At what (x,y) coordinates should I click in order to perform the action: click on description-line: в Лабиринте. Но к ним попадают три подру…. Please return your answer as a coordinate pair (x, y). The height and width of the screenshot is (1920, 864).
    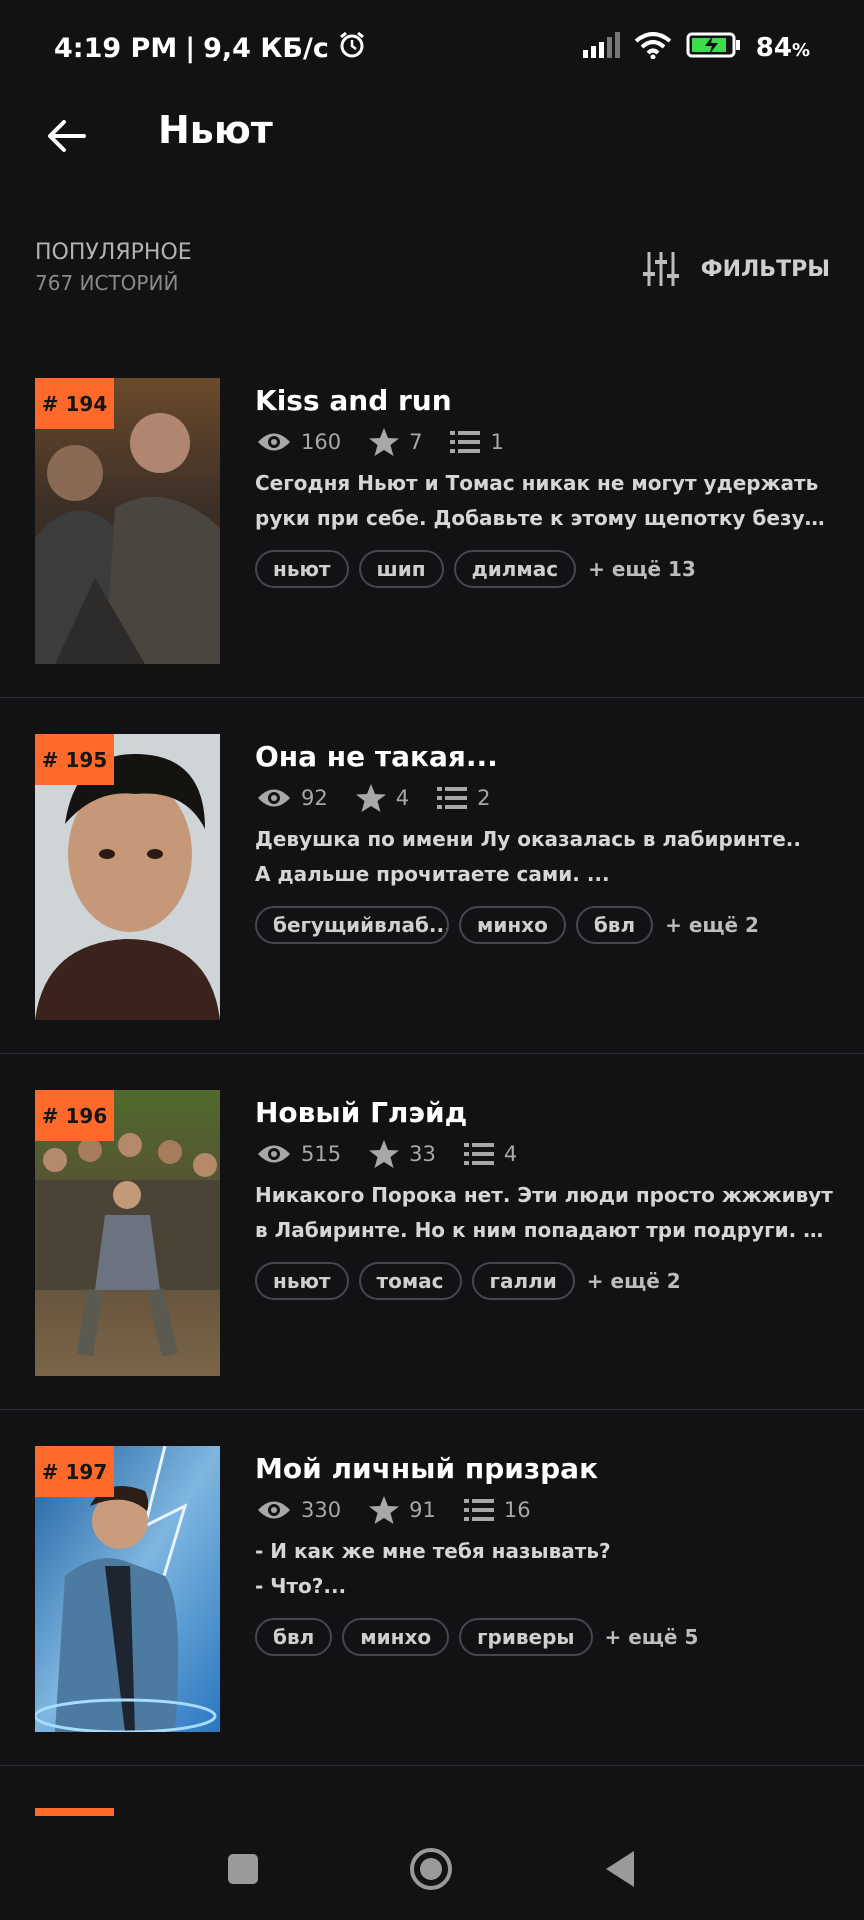
    Looking at the image, I should click on (545, 1230).